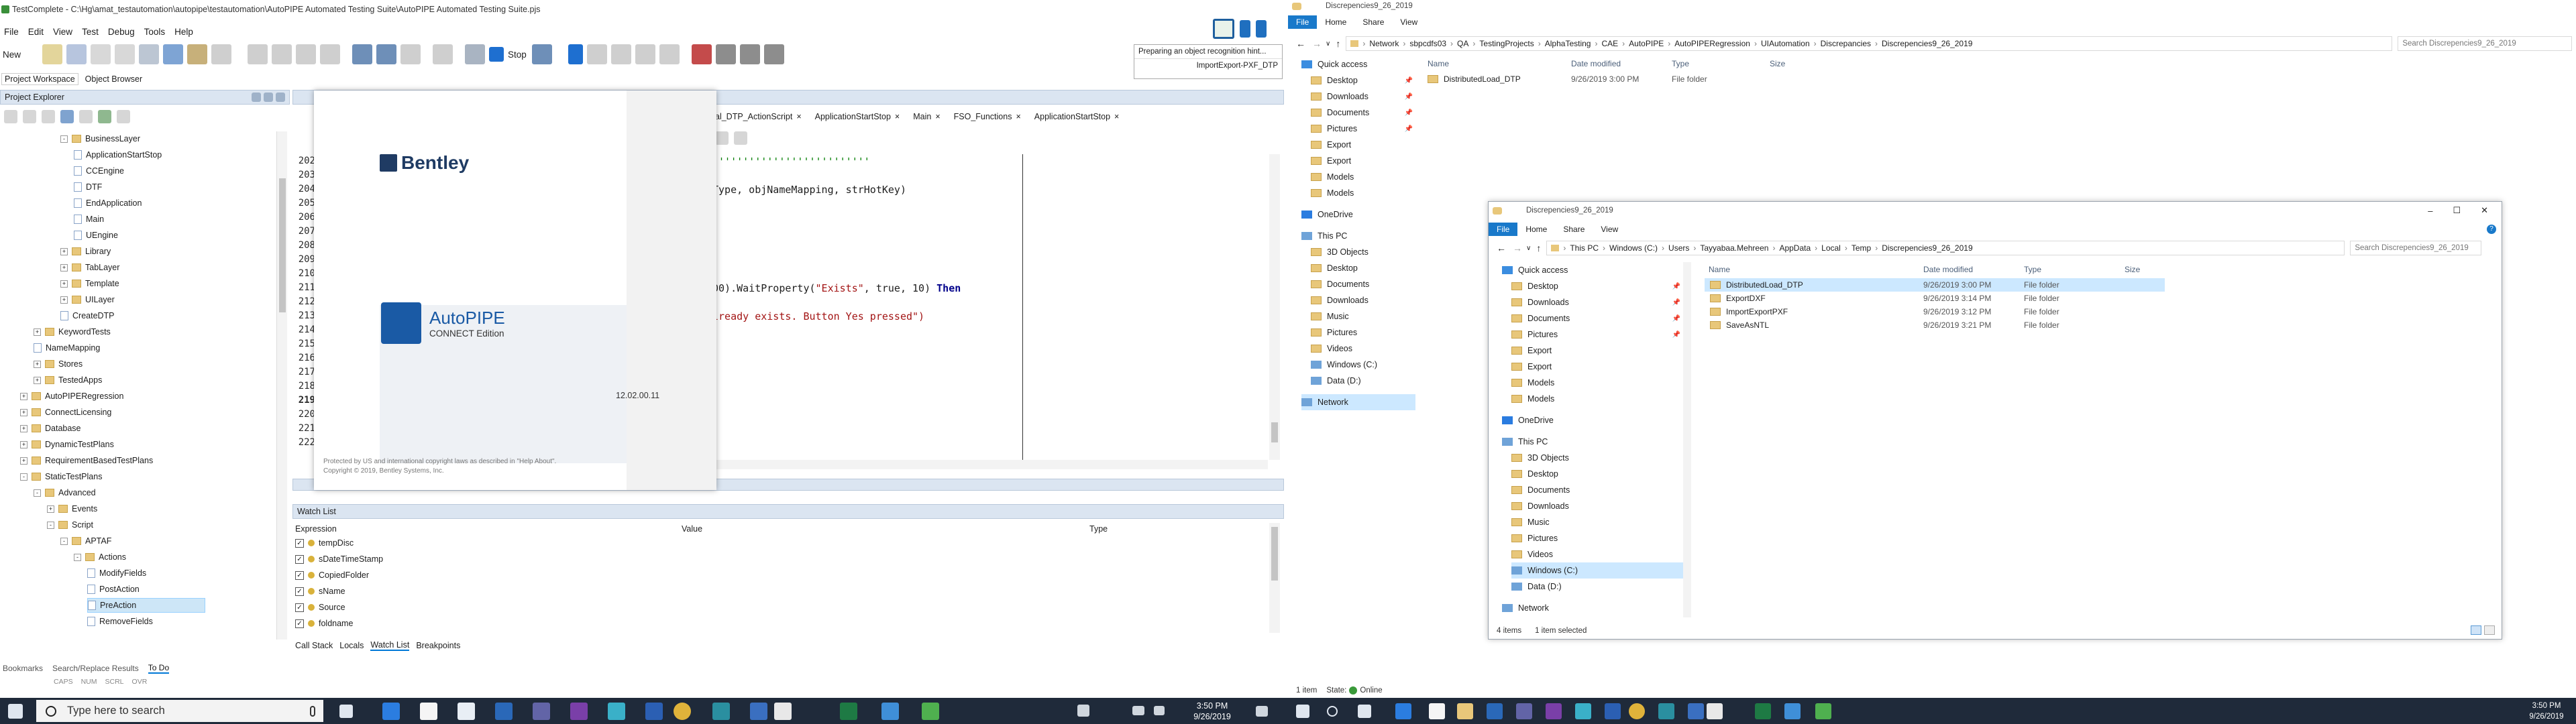 The height and width of the screenshot is (724, 2576). What do you see at coordinates (58, 364) in the screenshot?
I see `tree-item: + Stores` at bounding box center [58, 364].